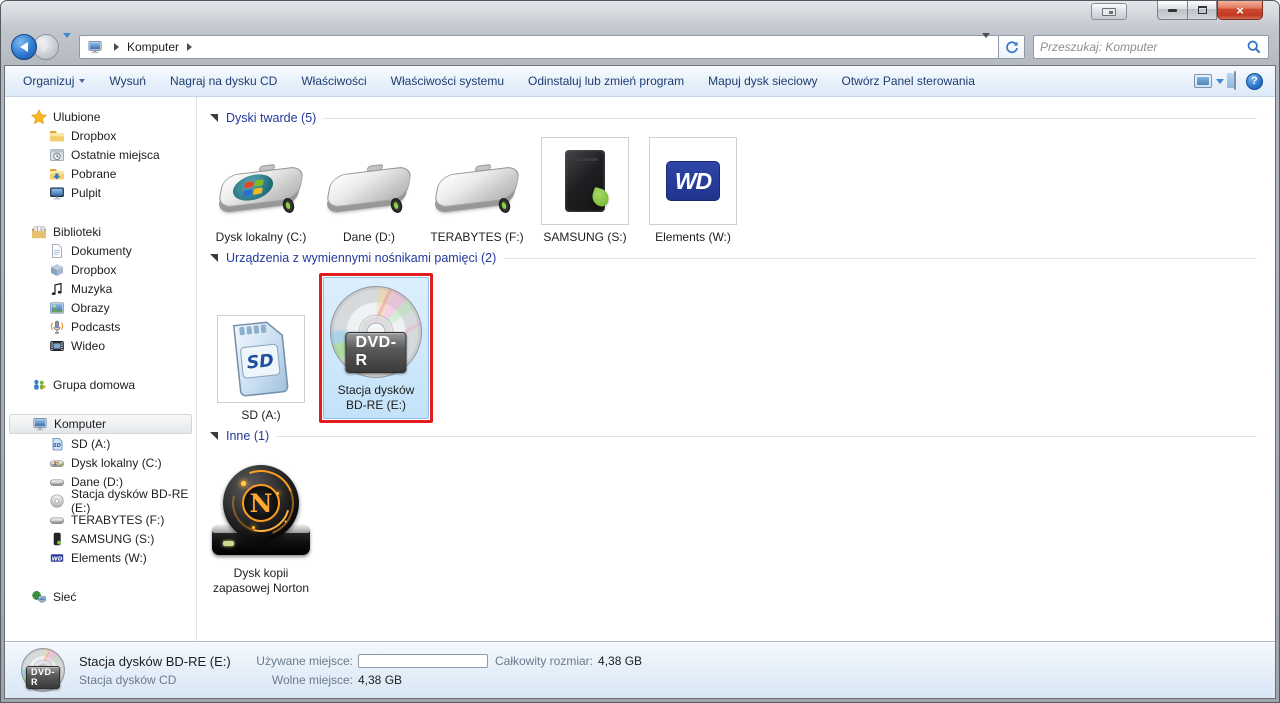 The width and height of the screenshot is (1280, 703). I want to click on refresh-icon, so click(1012, 47).